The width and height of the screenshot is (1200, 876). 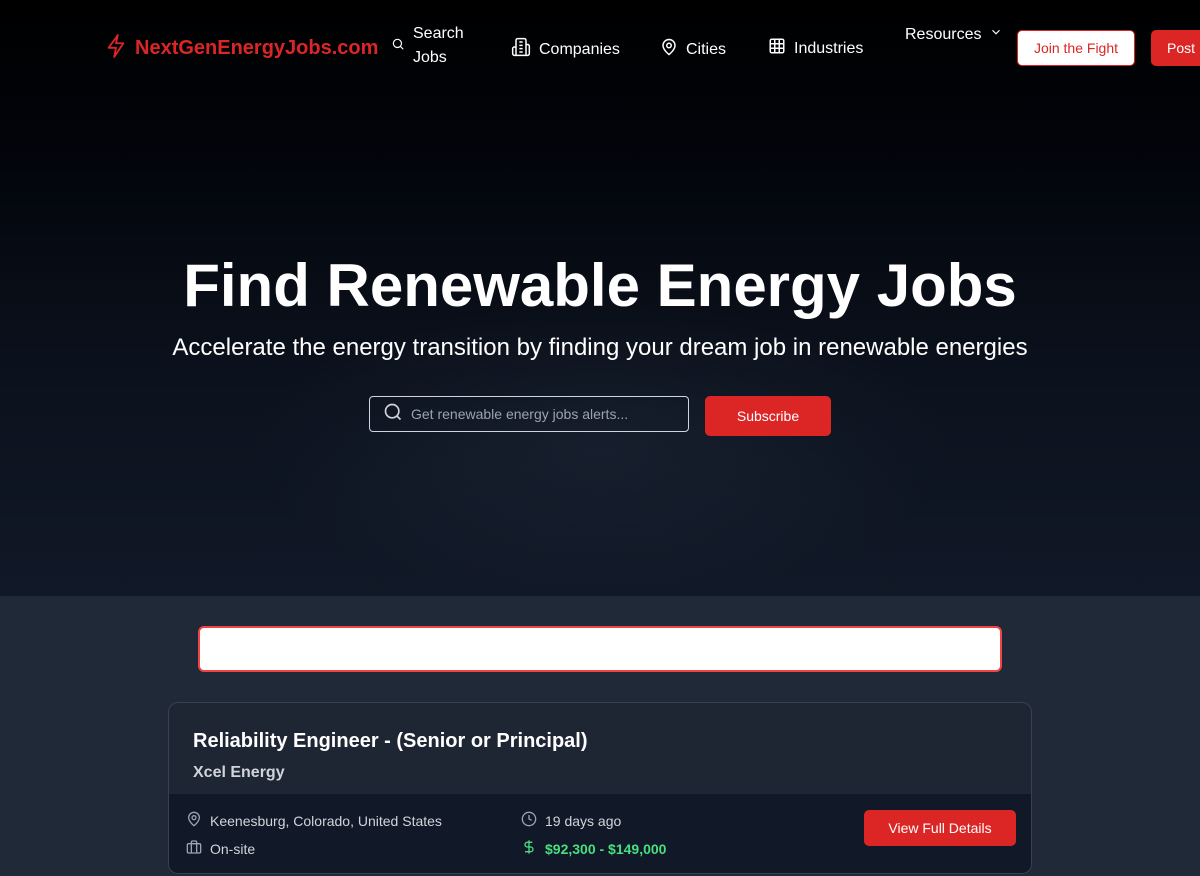 I want to click on job-work-type-text: On-site, so click(x=233, y=848).